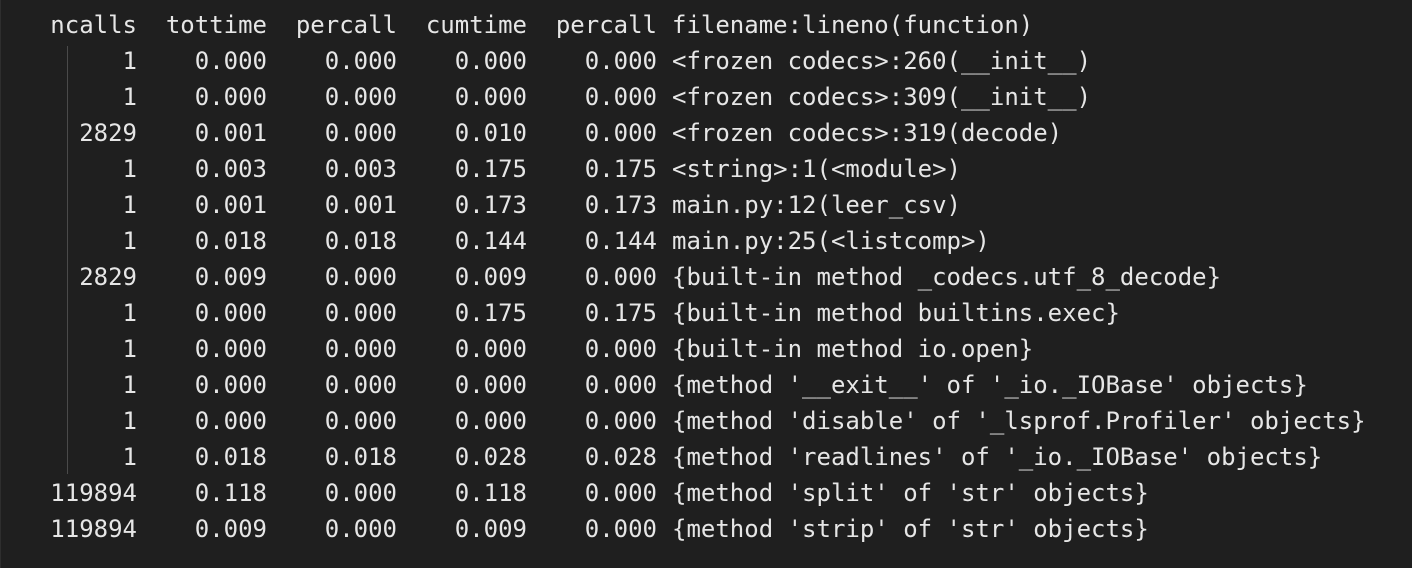 The image size is (1412, 568). What do you see at coordinates (620, 241) in the screenshot?
I see `cell-percall-cumulative: 0.144` at bounding box center [620, 241].